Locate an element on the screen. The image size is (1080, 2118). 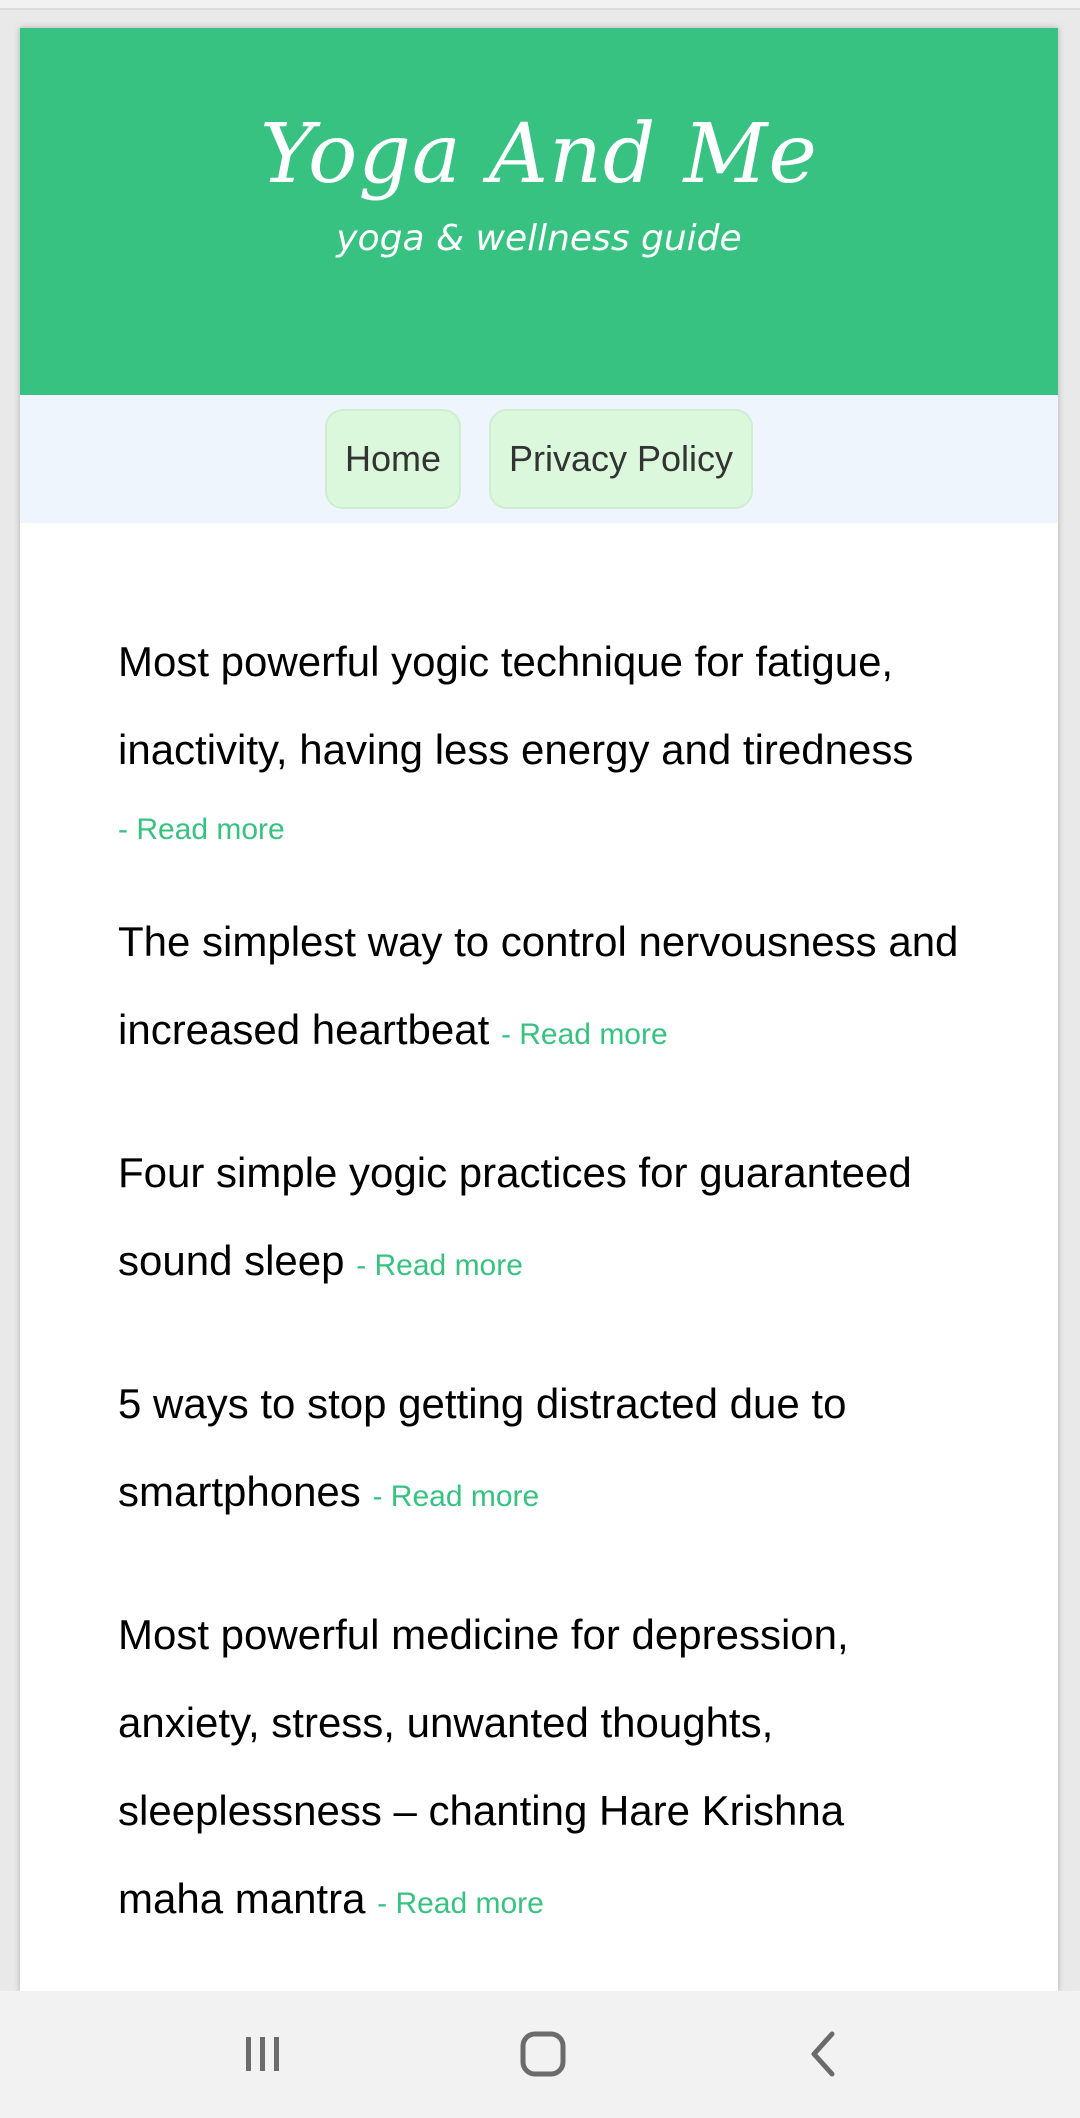
status-strip is located at coordinates (540, 5).